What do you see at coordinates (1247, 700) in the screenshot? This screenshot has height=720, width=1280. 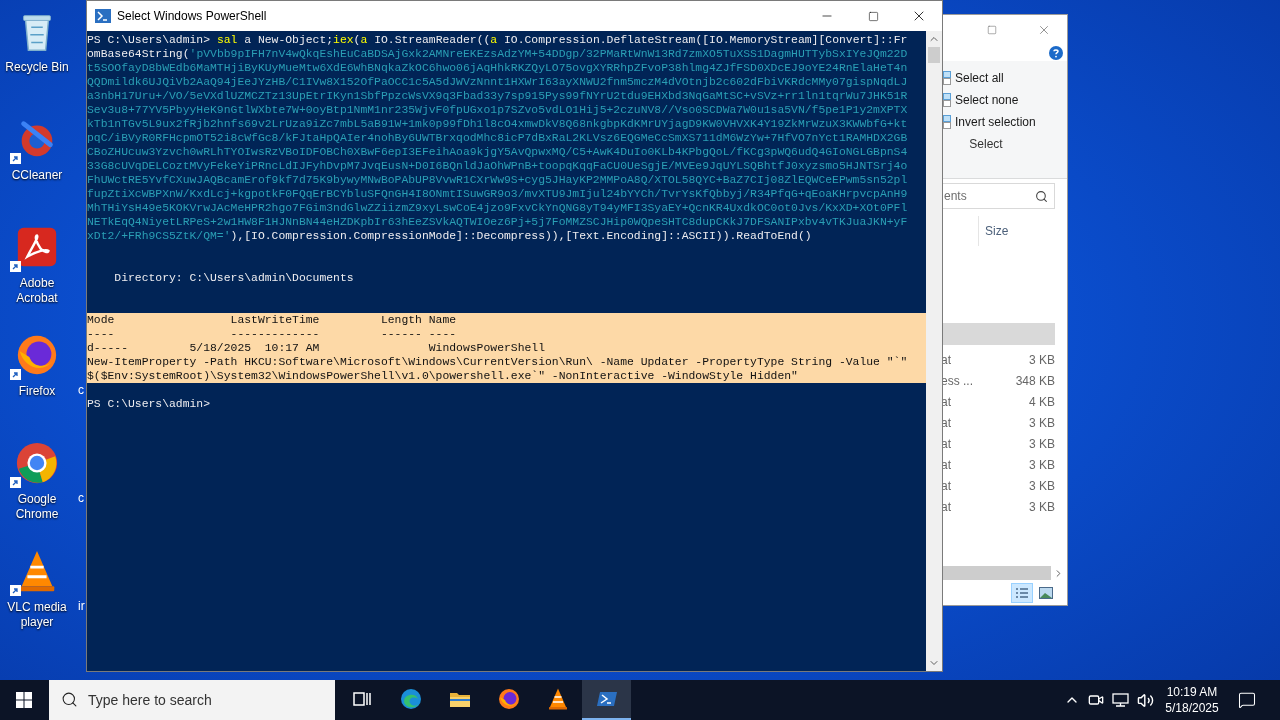 I see `notification-icon` at bounding box center [1247, 700].